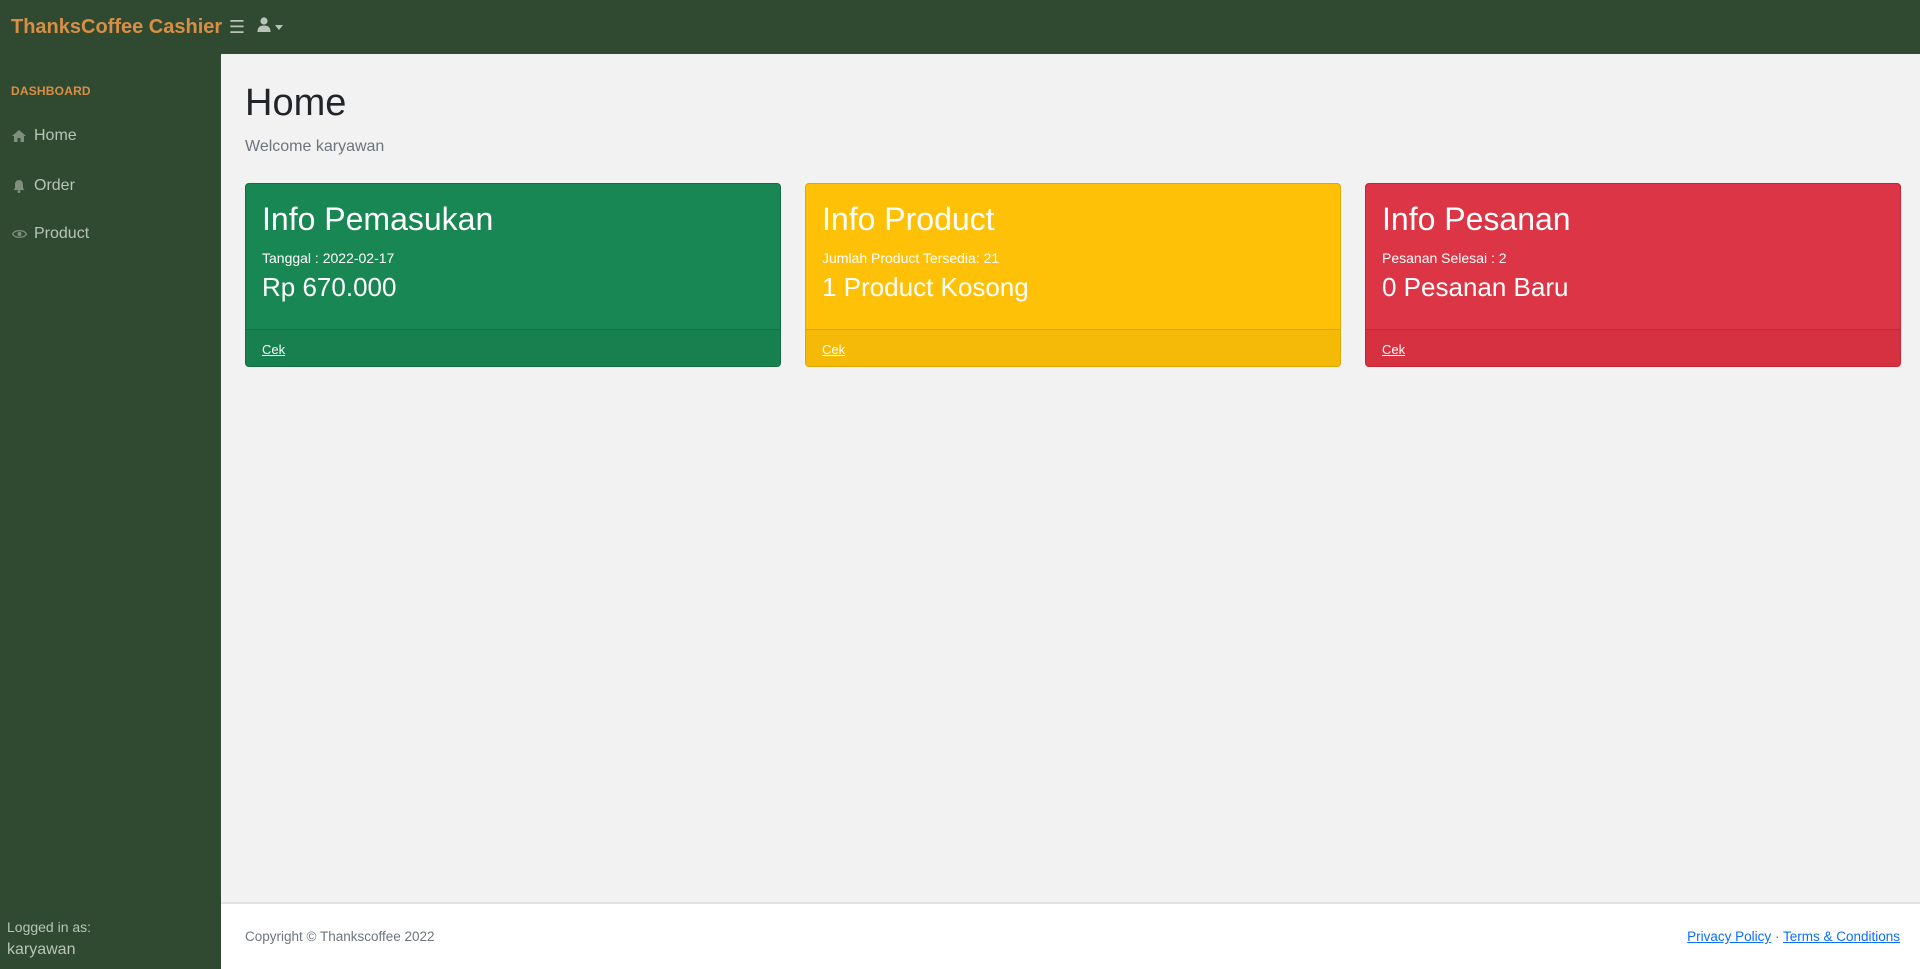 This screenshot has width=1920, height=969. Describe the element at coordinates (329, 287) in the screenshot. I see `card-value: Rp 670.000` at that location.